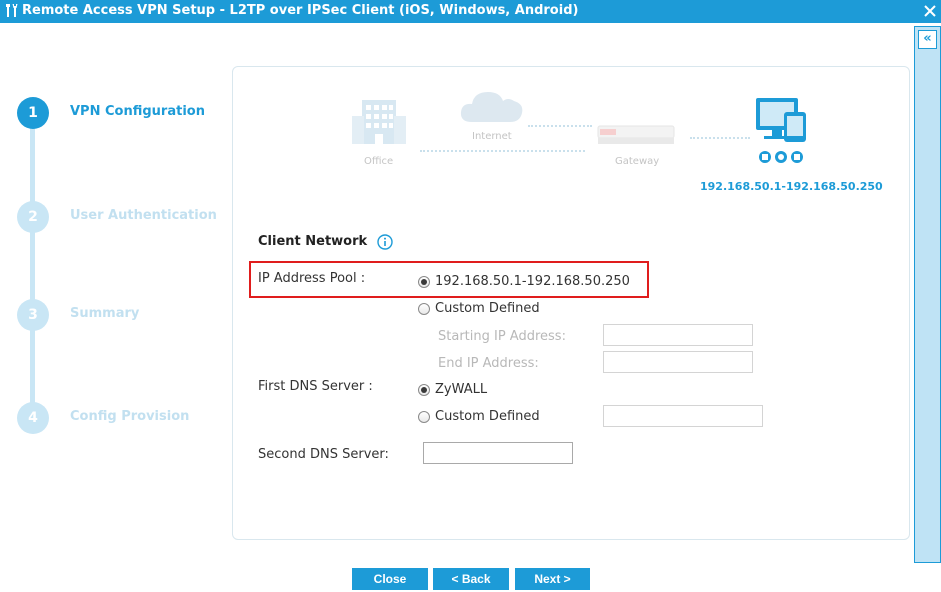 The width and height of the screenshot is (941, 592). Describe the element at coordinates (390, 579) in the screenshot. I see `close-button: Close` at that location.